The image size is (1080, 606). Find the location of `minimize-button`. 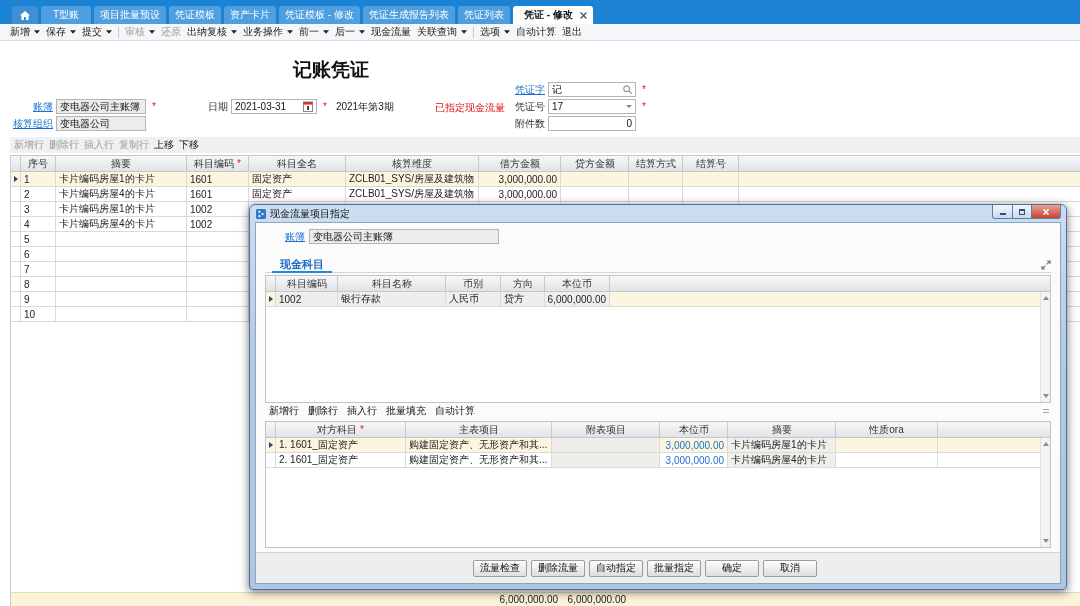

minimize-button is located at coordinates (1002, 212).